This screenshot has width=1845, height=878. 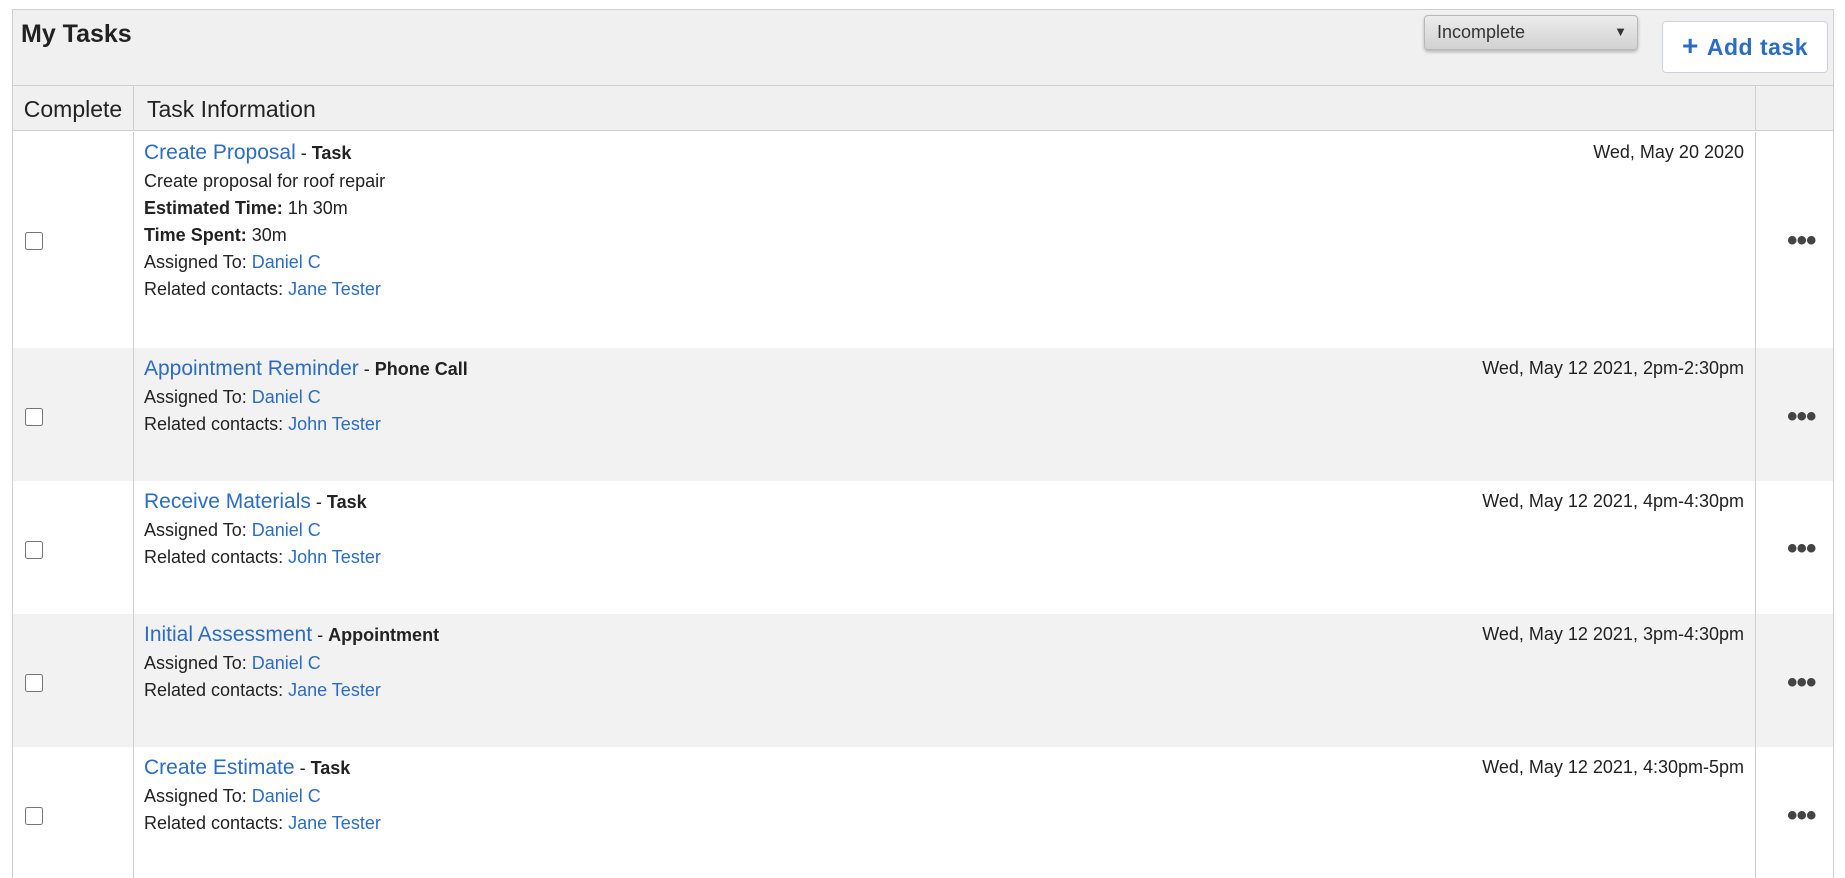 I want to click on panel-title: My Tasks, so click(x=76, y=34).